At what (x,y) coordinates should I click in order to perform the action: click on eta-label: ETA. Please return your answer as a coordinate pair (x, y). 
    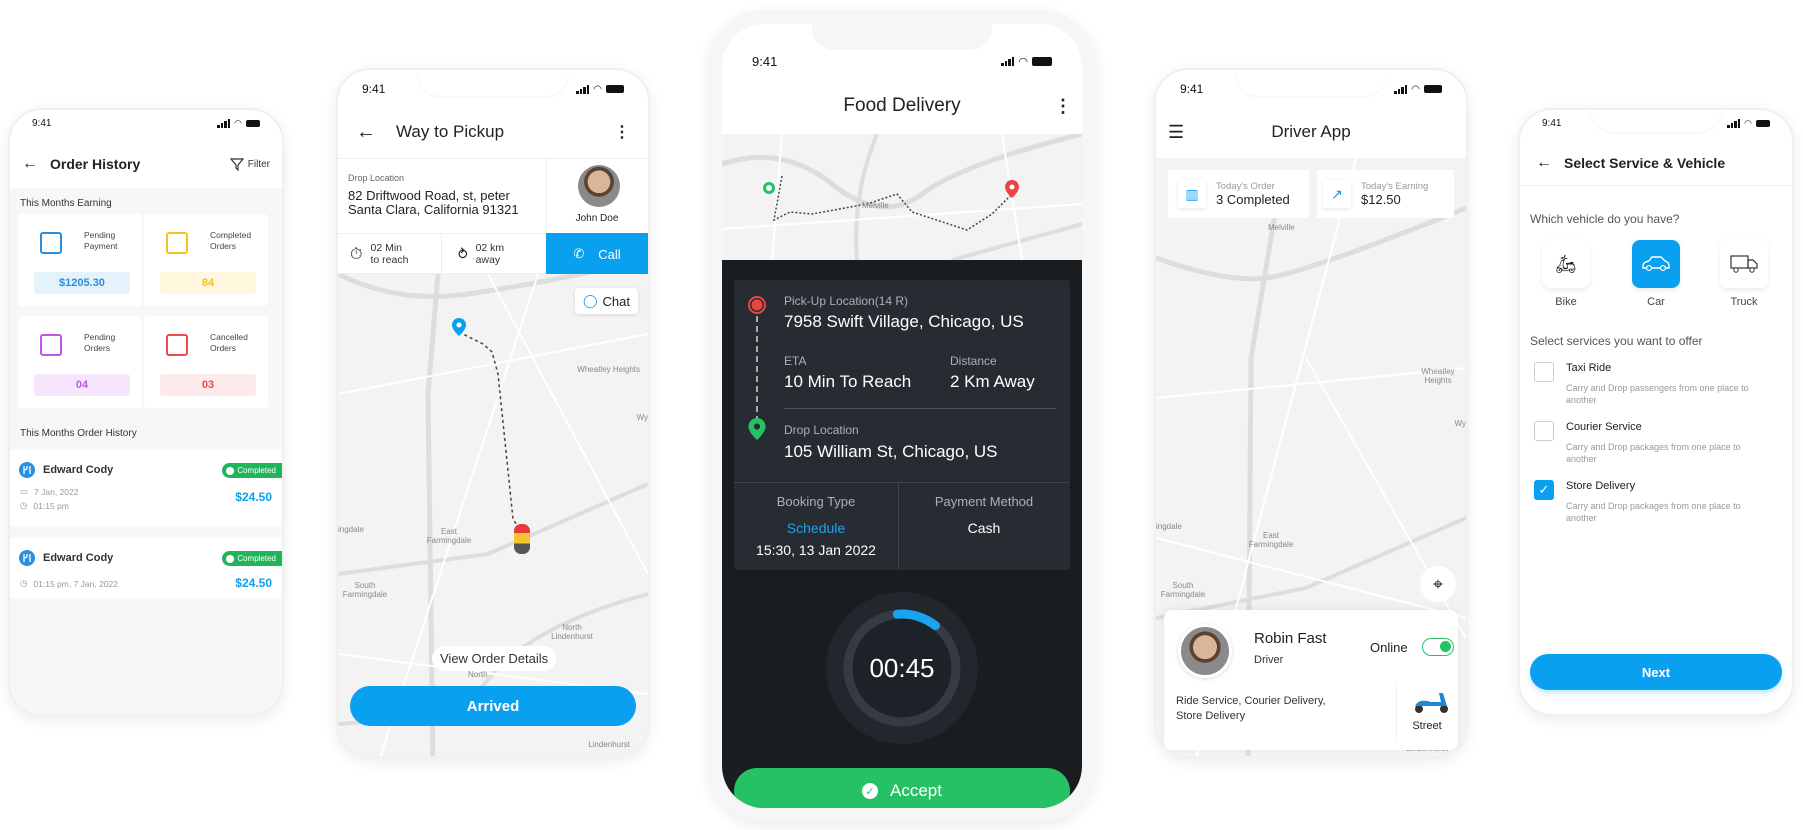
    Looking at the image, I should click on (795, 361).